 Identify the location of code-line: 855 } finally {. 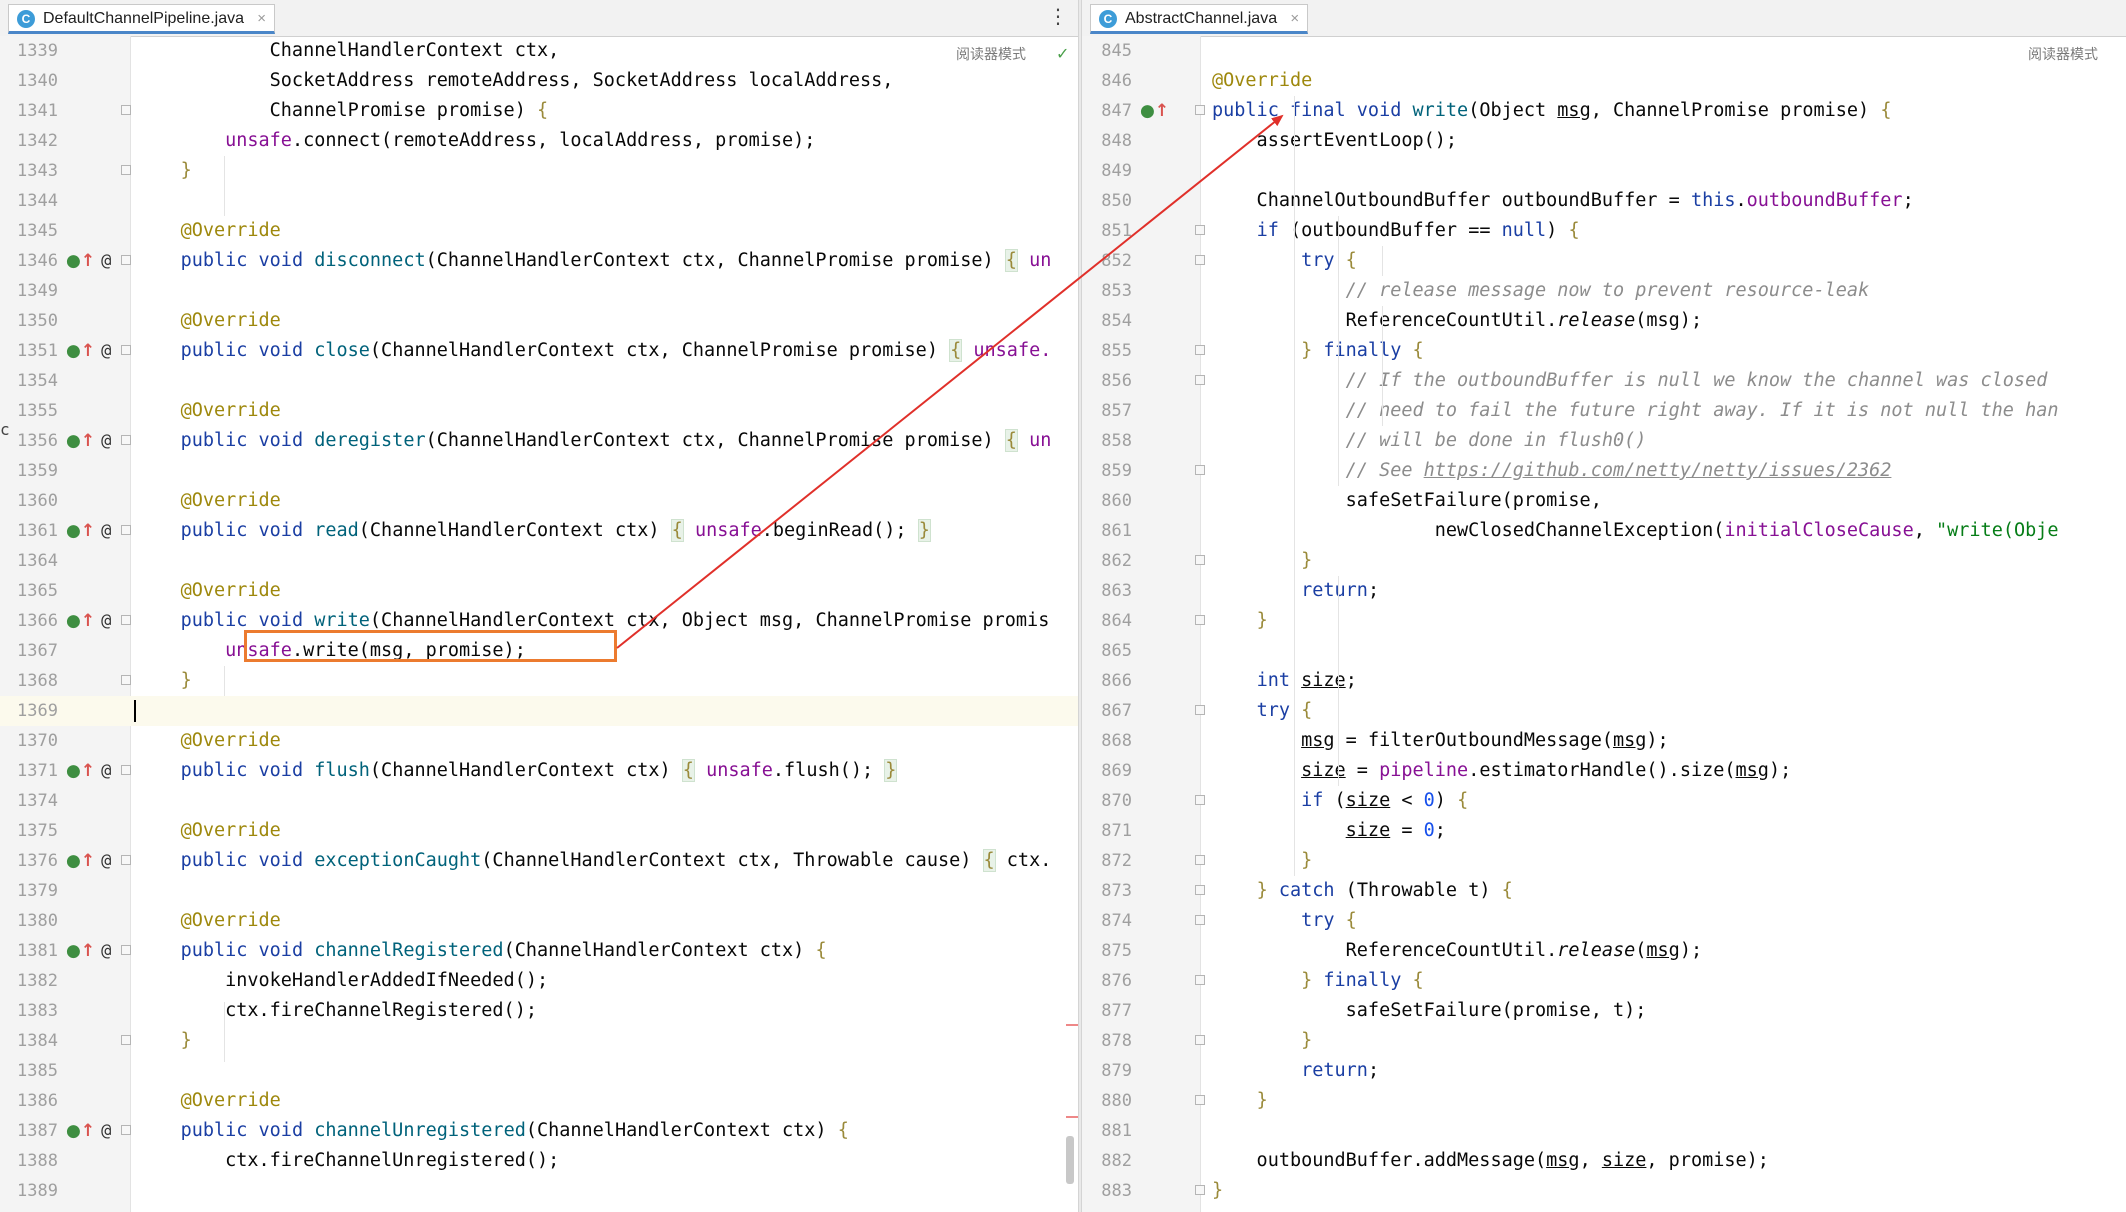
(1604, 351).